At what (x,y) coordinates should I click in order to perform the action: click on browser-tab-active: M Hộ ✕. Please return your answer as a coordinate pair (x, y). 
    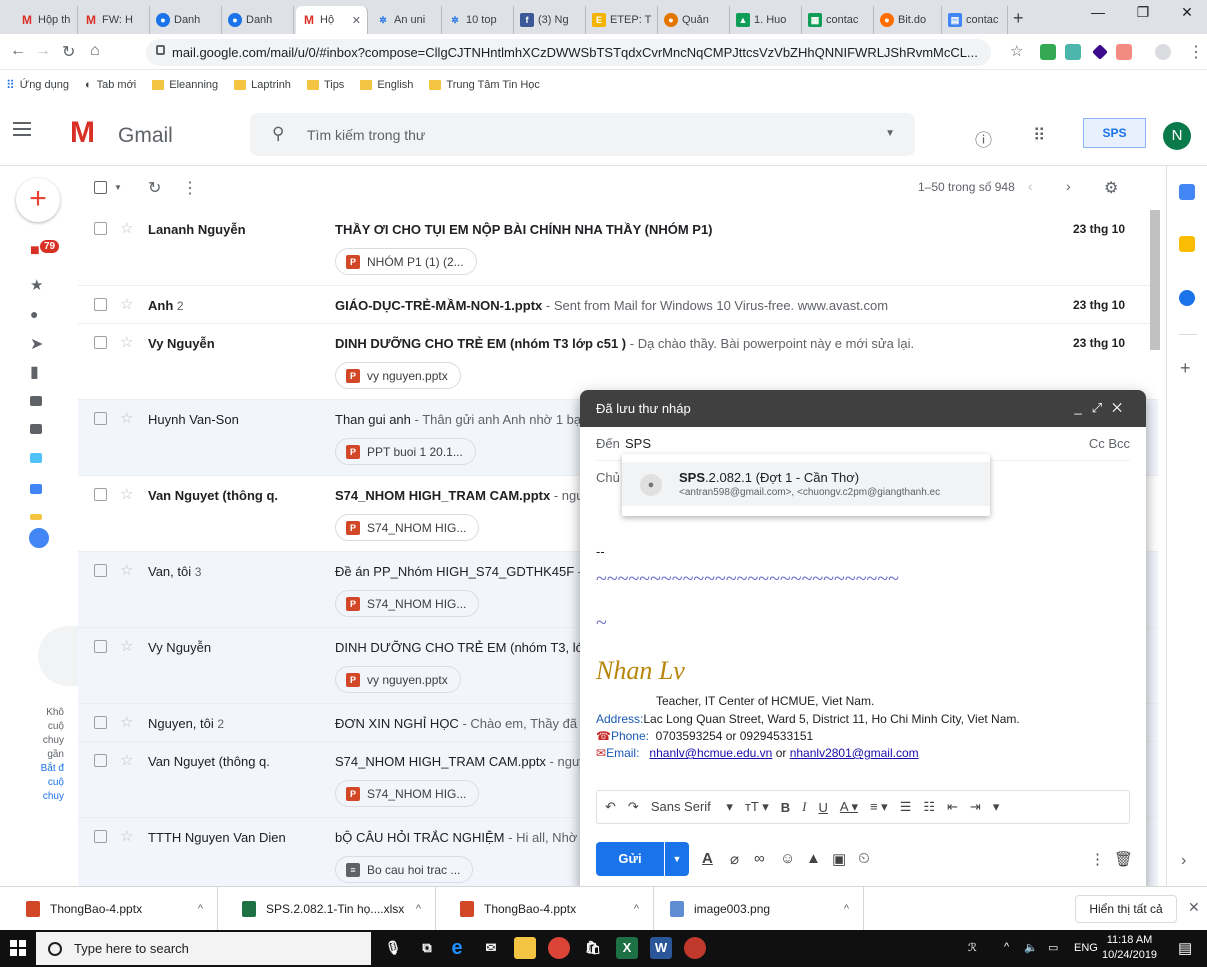
    Looking at the image, I should click on (332, 20).